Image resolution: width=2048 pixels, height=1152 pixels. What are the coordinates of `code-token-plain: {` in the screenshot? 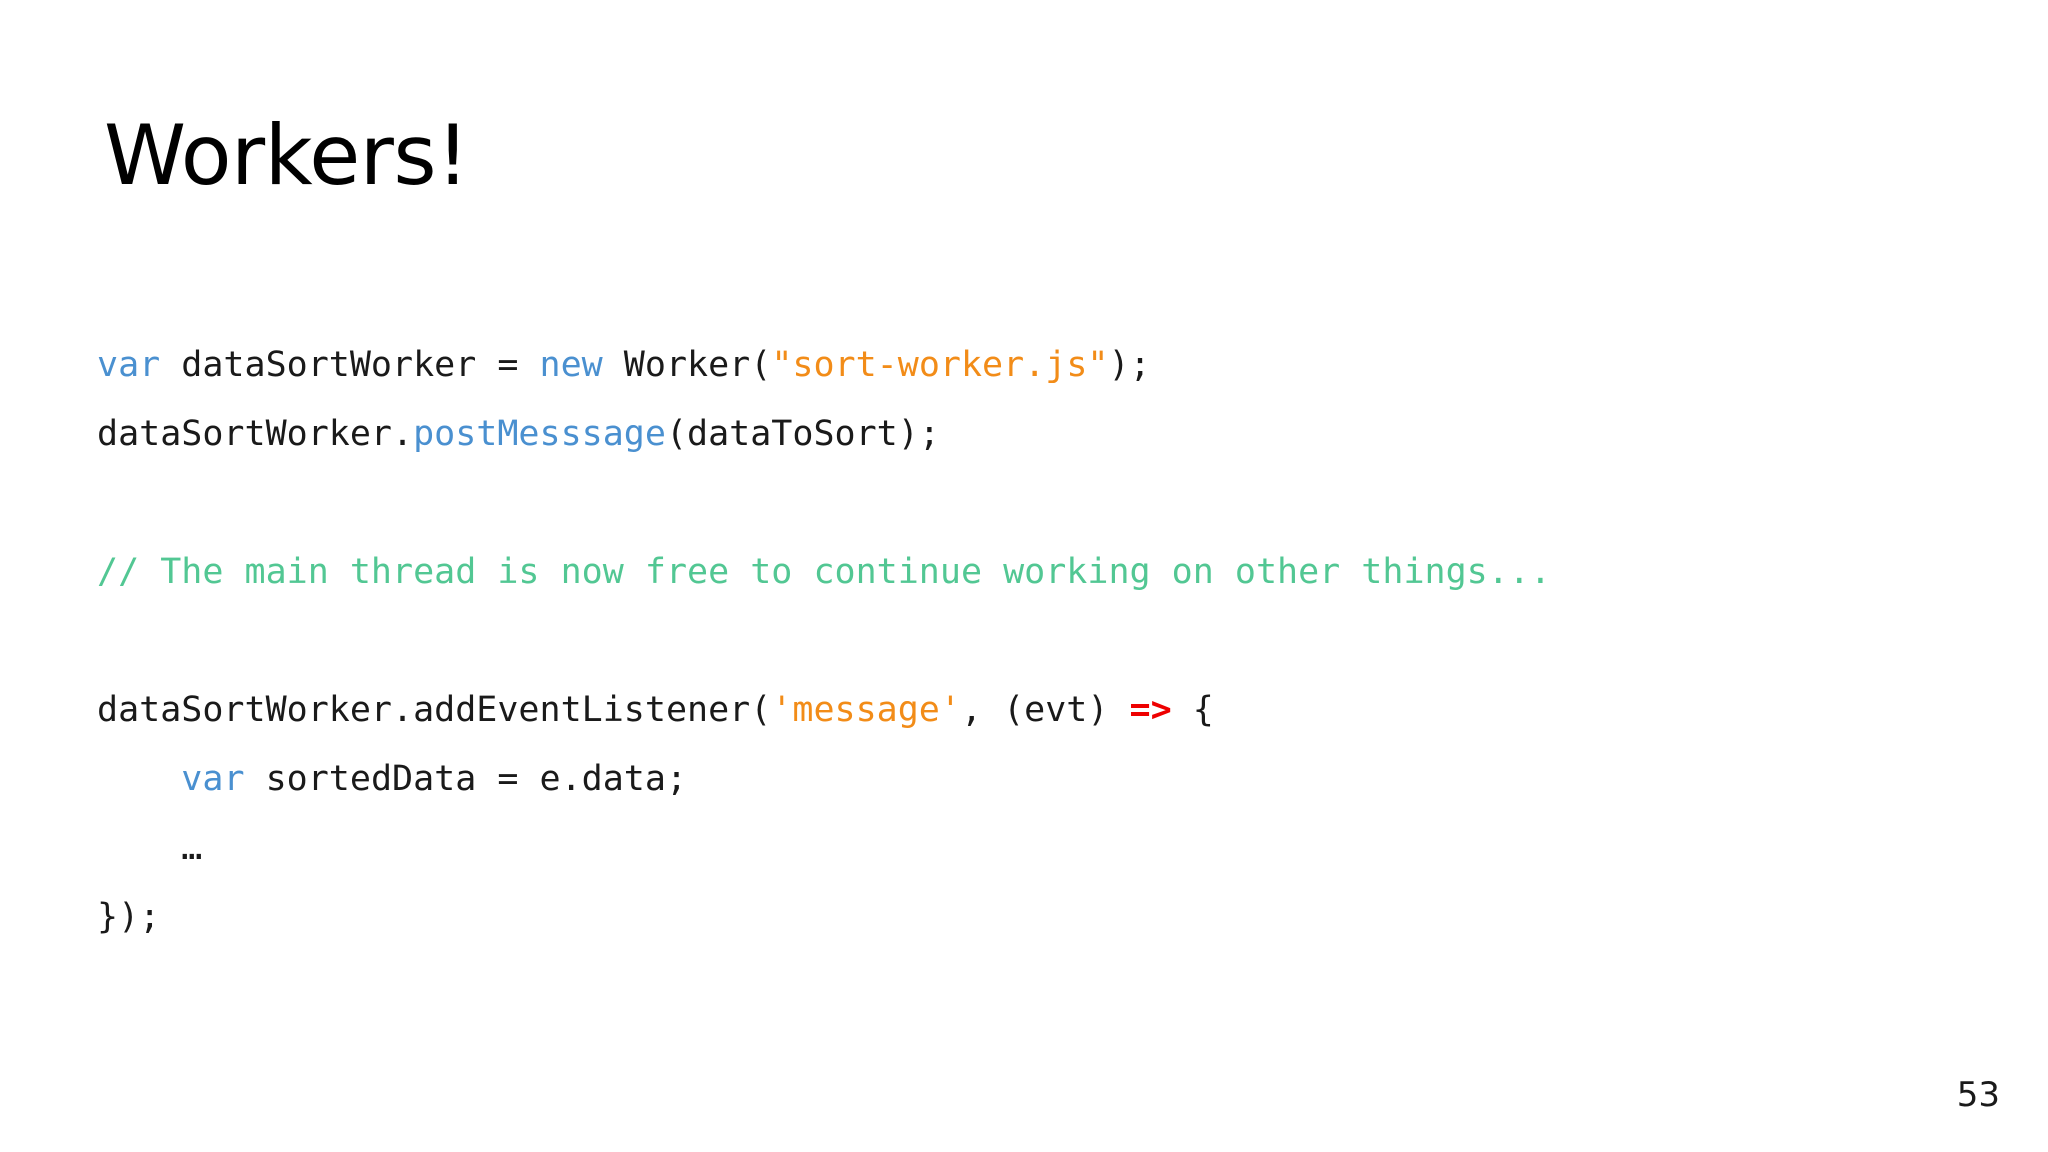 It's located at (1192, 710).